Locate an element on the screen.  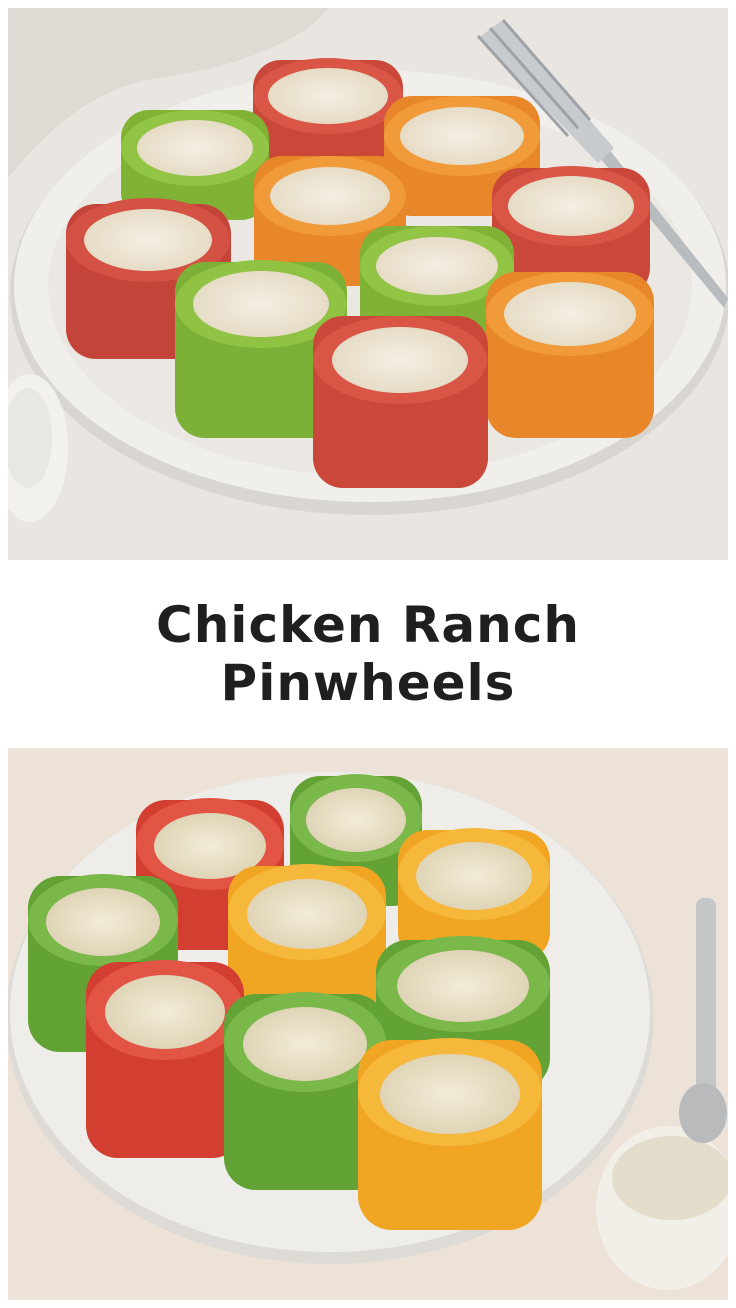
title-banner: Chicken Ranch Pinwheels is located at coordinates (368, 654).